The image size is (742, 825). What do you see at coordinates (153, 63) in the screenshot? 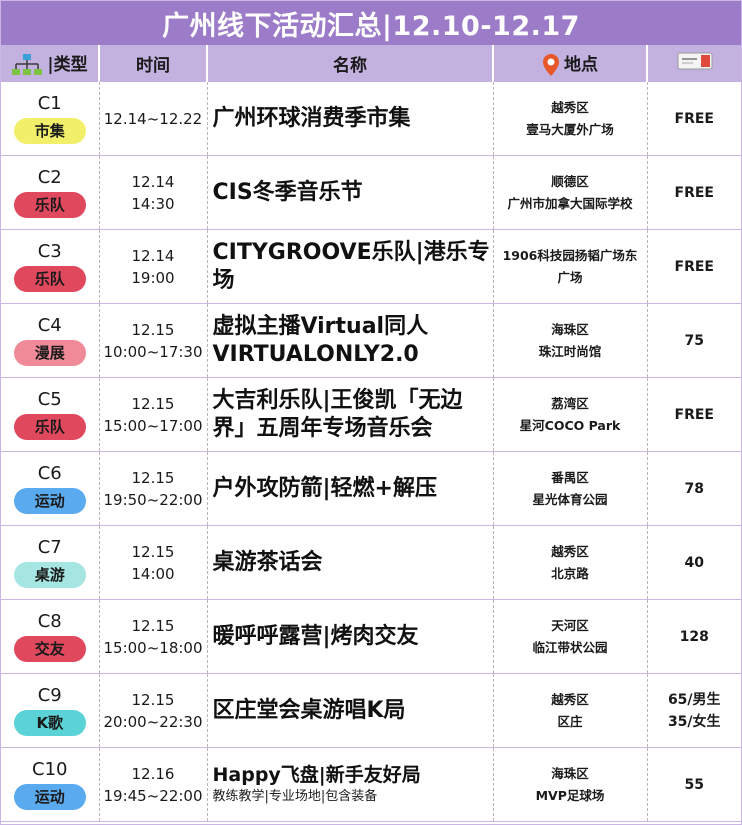
I see `header-time: 时间` at bounding box center [153, 63].